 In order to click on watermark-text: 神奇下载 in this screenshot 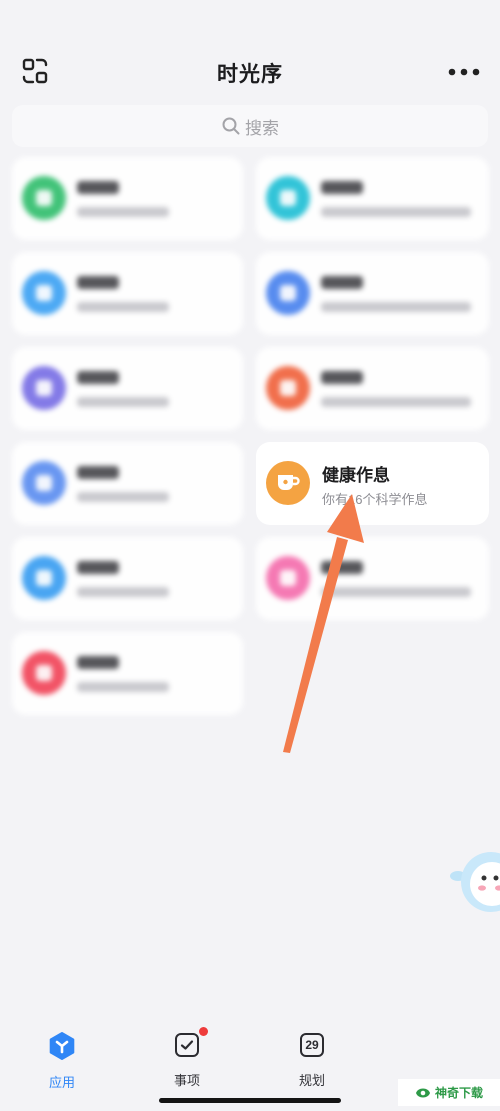, I will do `click(458, 1093)`.